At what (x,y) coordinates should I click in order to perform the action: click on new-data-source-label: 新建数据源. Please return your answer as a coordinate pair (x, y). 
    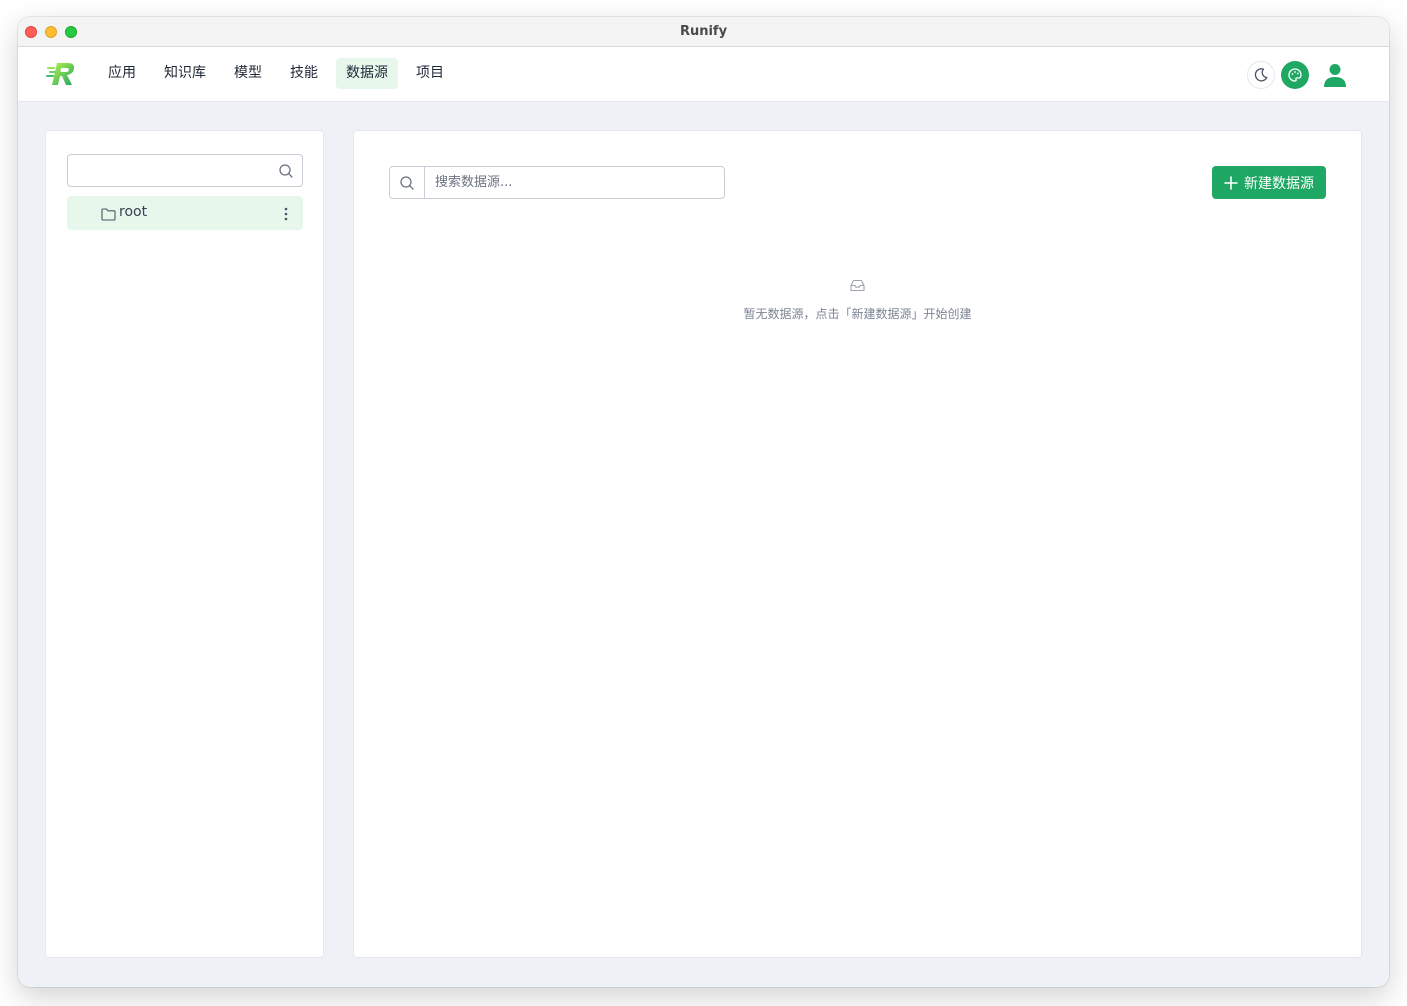
    Looking at the image, I should click on (1279, 183).